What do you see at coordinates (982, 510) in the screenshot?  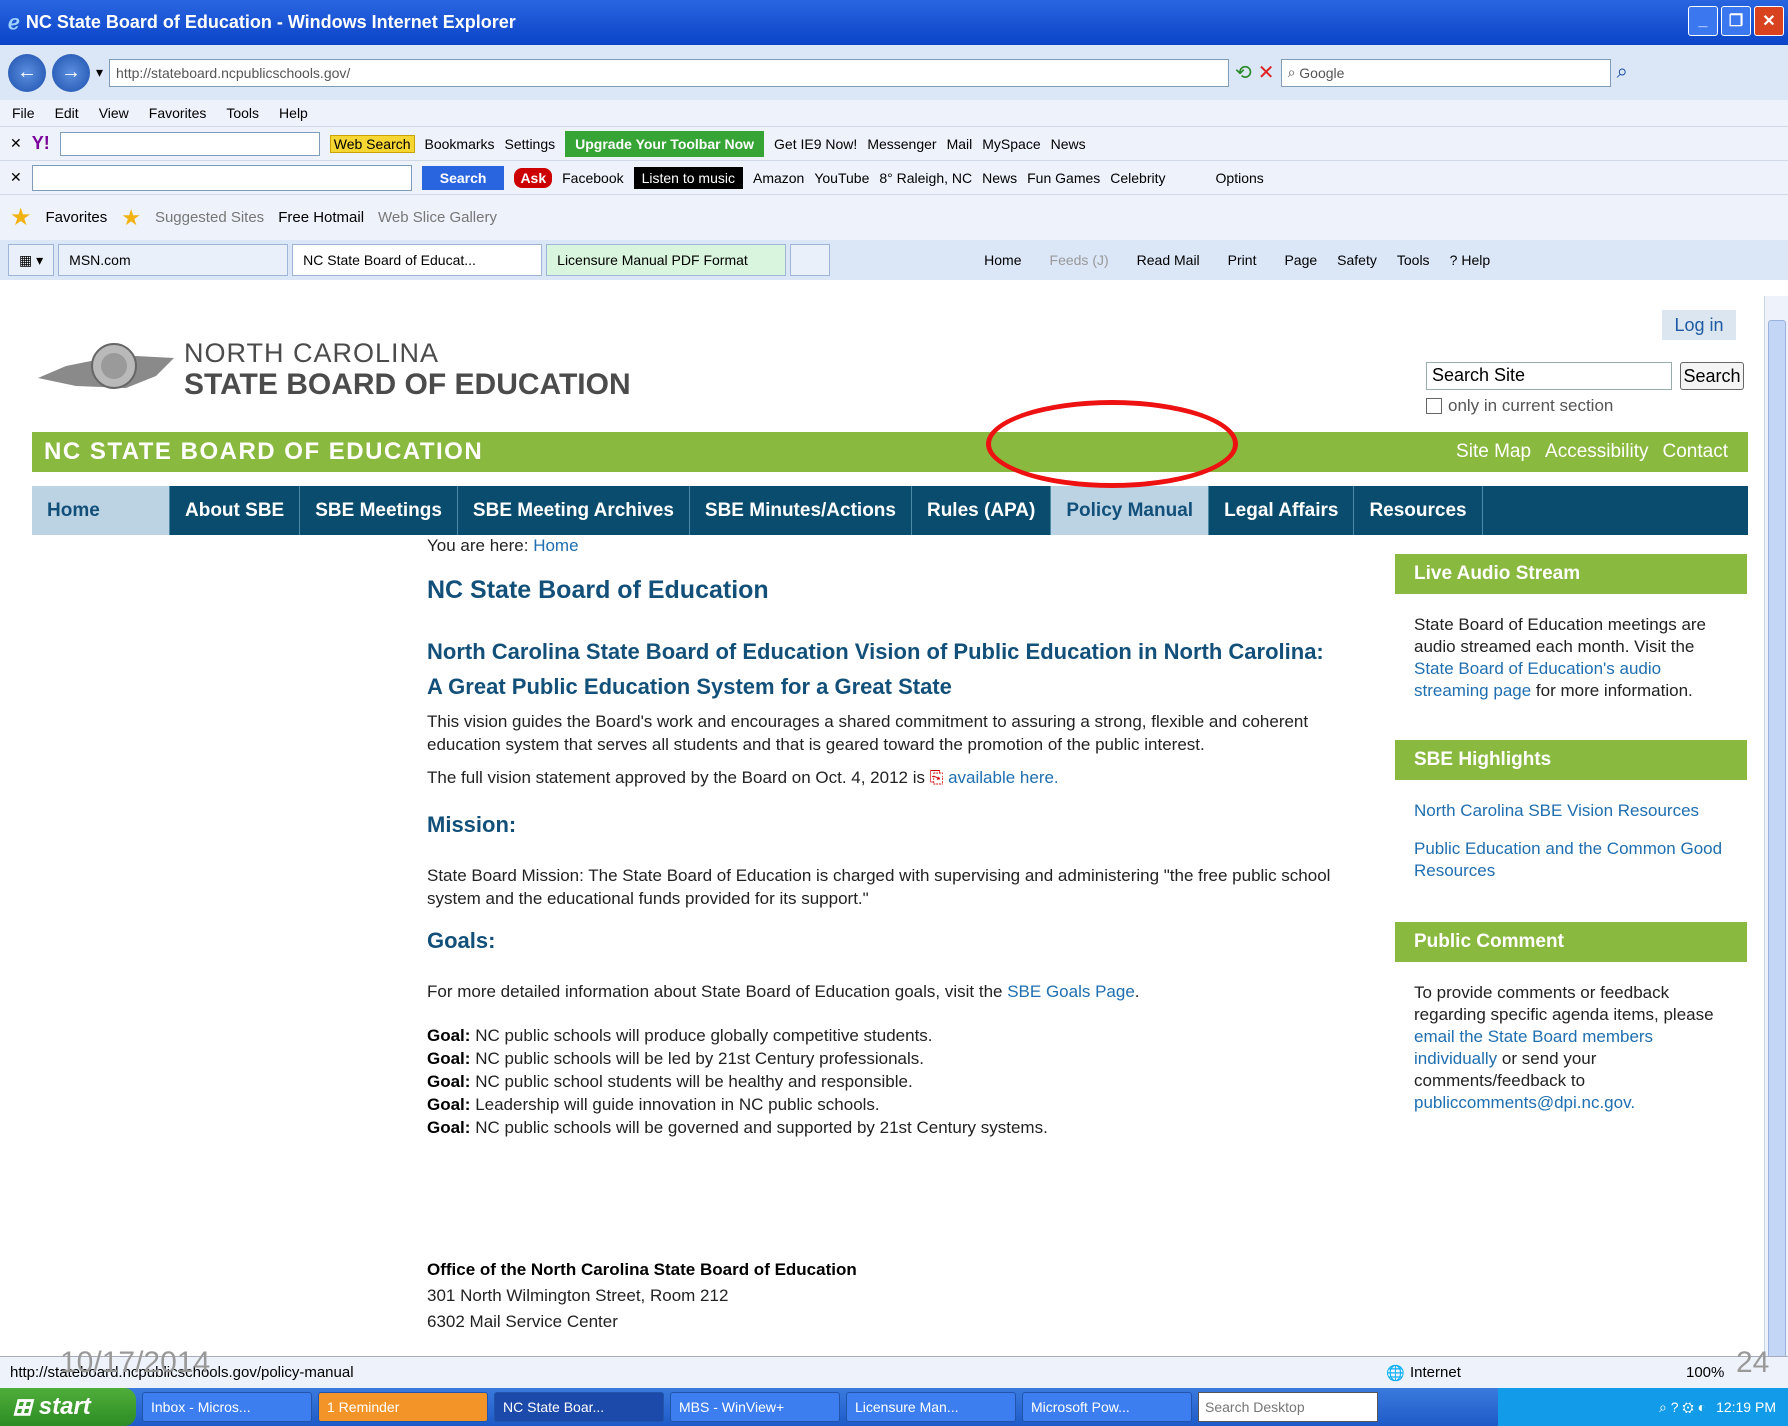 I see `nav-rules-apa: Rules (APA)` at bounding box center [982, 510].